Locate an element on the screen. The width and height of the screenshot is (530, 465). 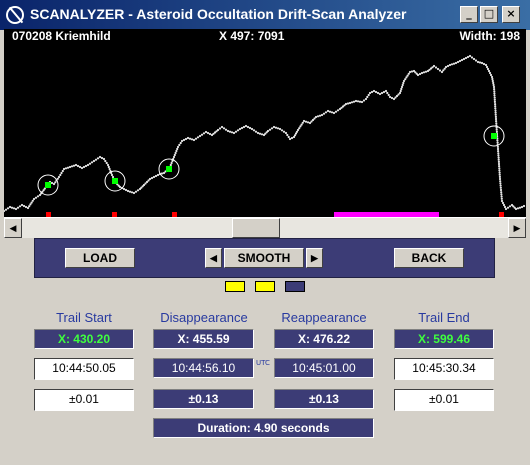
trail-end-time: 10:45:30.34 is located at coordinates (444, 369).